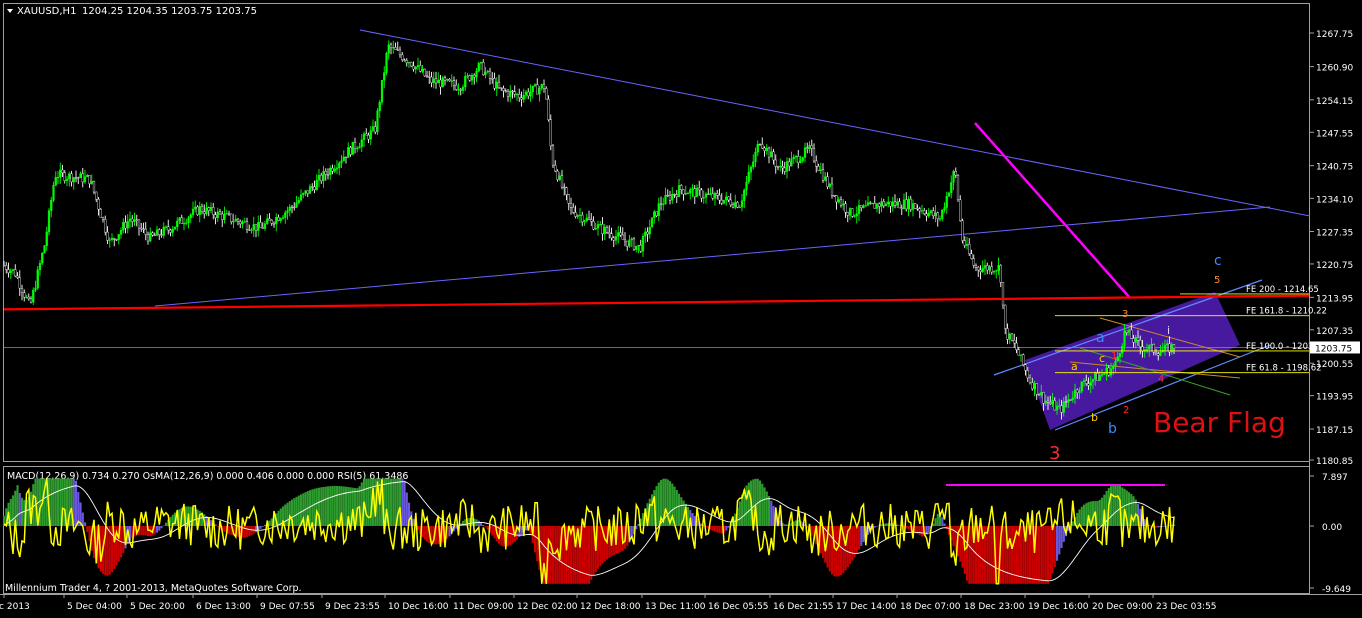 The width and height of the screenshot is (1362, 618). What do you see at coordinates (1219, 422) in the screenshot?
I see `bear-flag-annotation: Bear Flag` at bounding box center [1219, 422].